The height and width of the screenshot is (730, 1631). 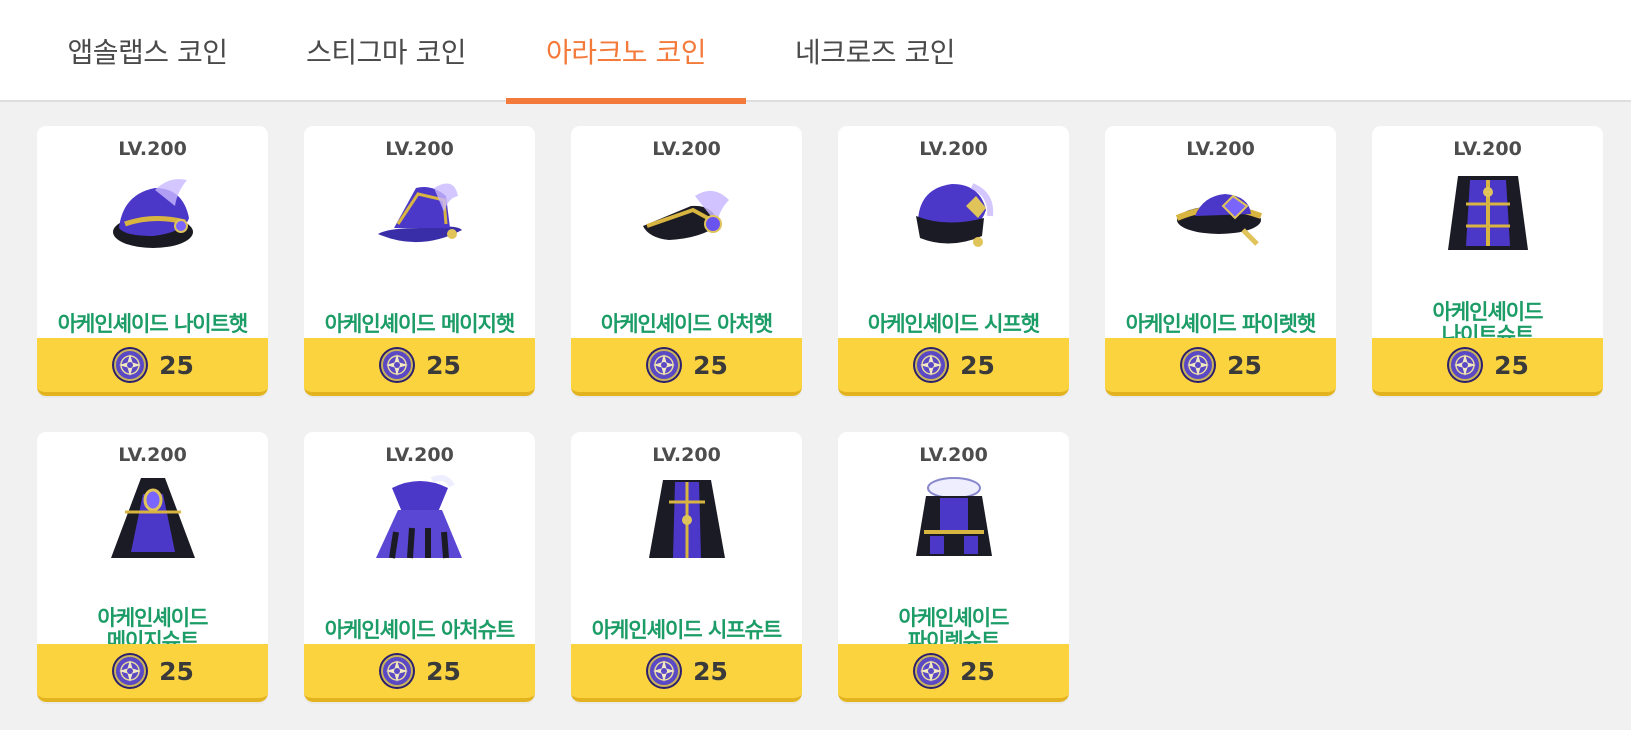 What do you see at coordinates (420, 520) in the screenshot?
I see `archer-suit-icon` at bounding box center [420, 520].